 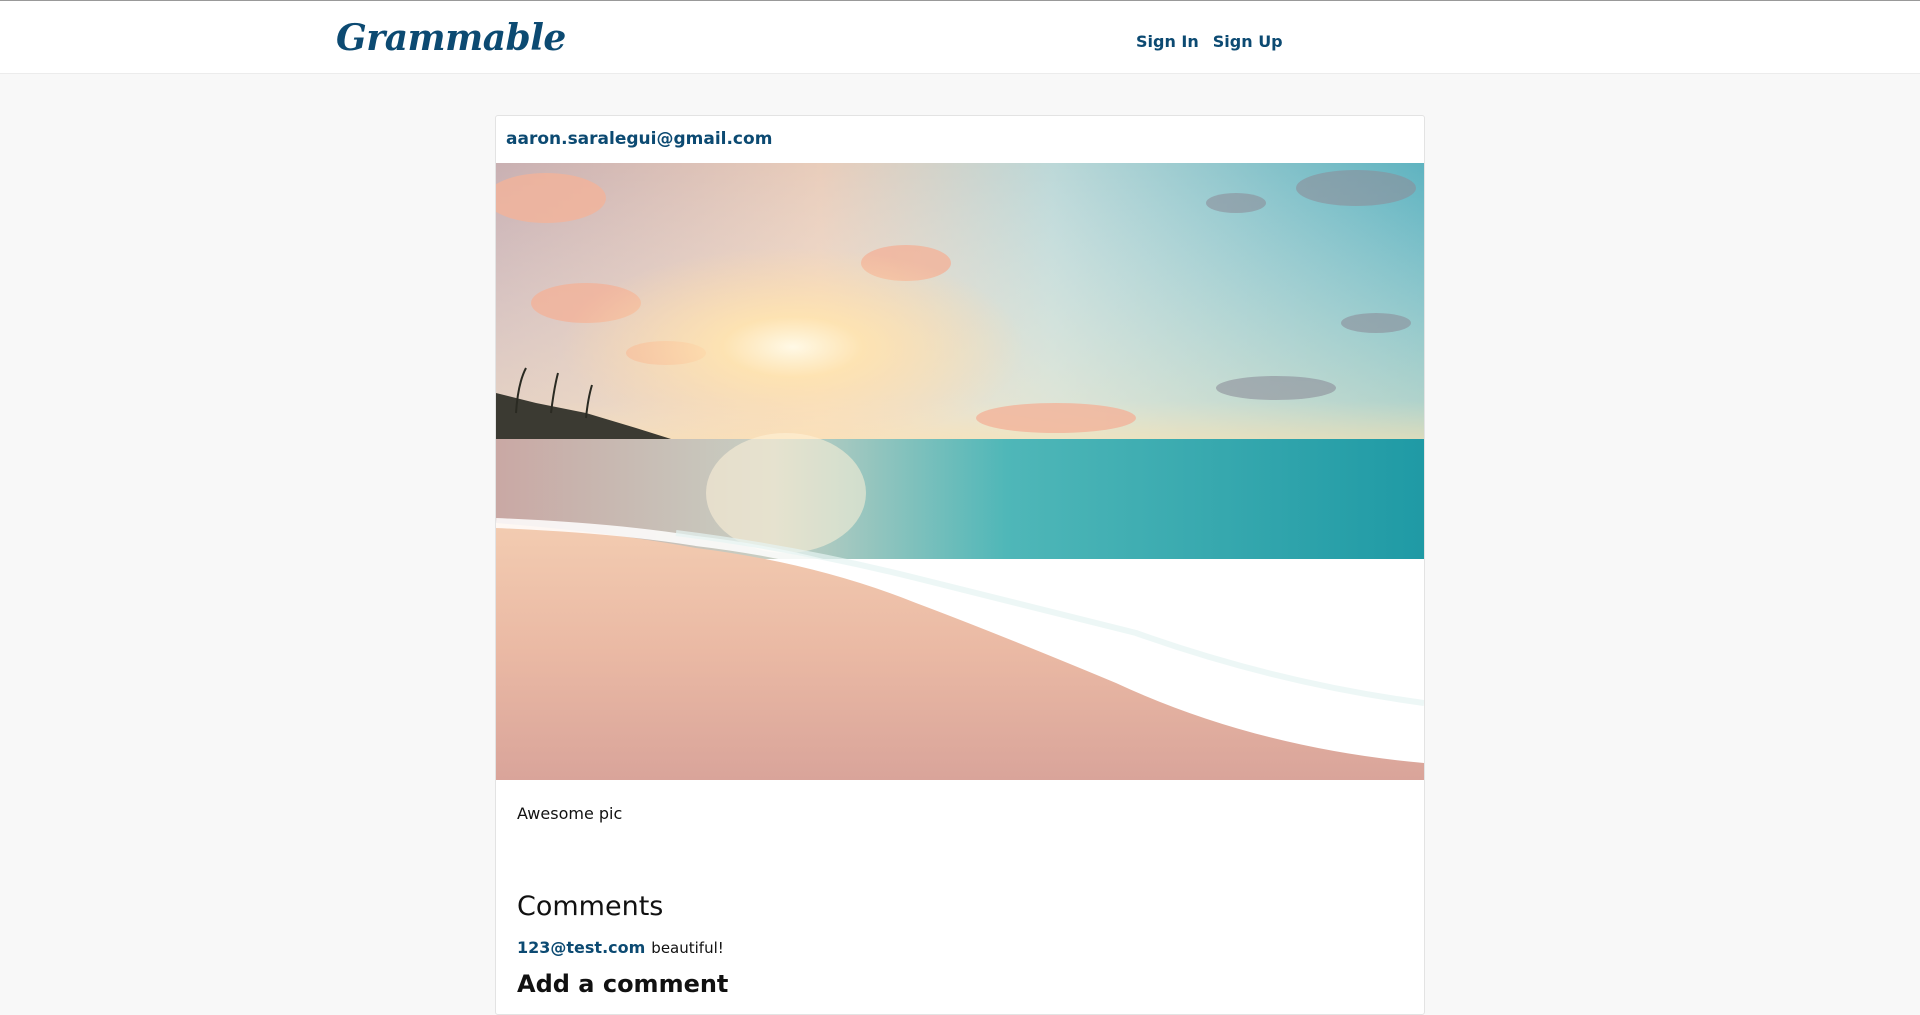 I want to click on sign-up-link: Sign Up, so click(x=1248, y=41).